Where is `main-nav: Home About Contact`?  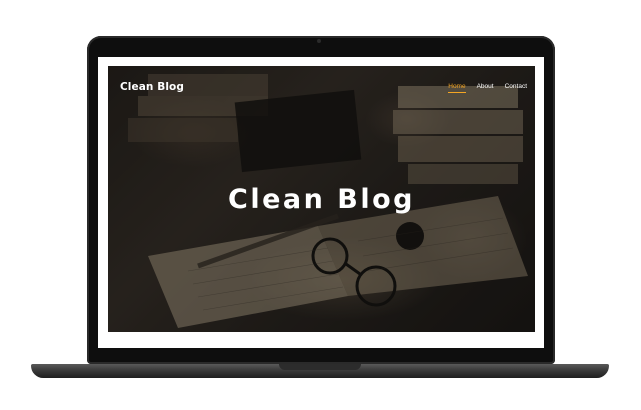 main-nav: Home About Contact is located at coordinates (487, 88).